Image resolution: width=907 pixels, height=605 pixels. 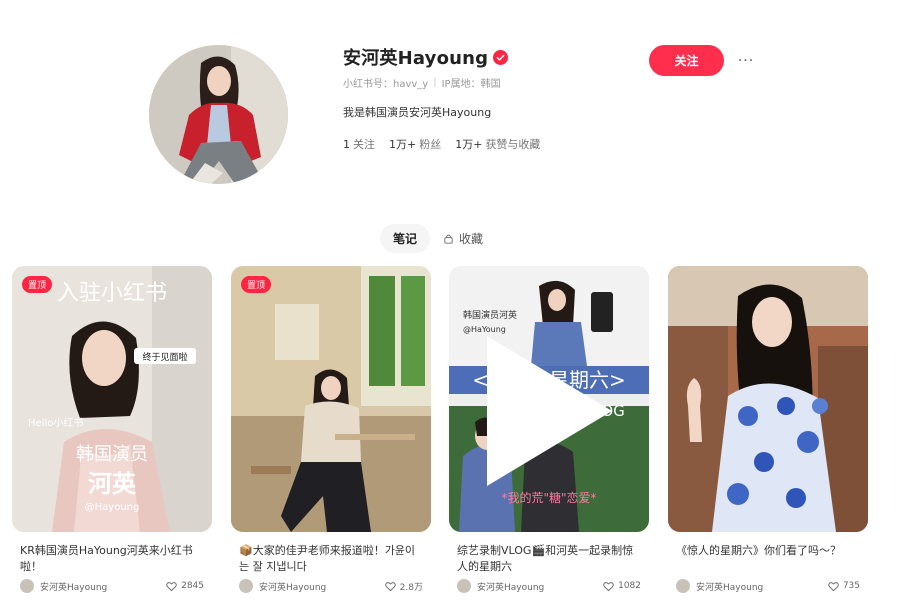 I want to click on profile-bio: 我是韩国演员安河英Hayoung, so click(x=417, y=112).